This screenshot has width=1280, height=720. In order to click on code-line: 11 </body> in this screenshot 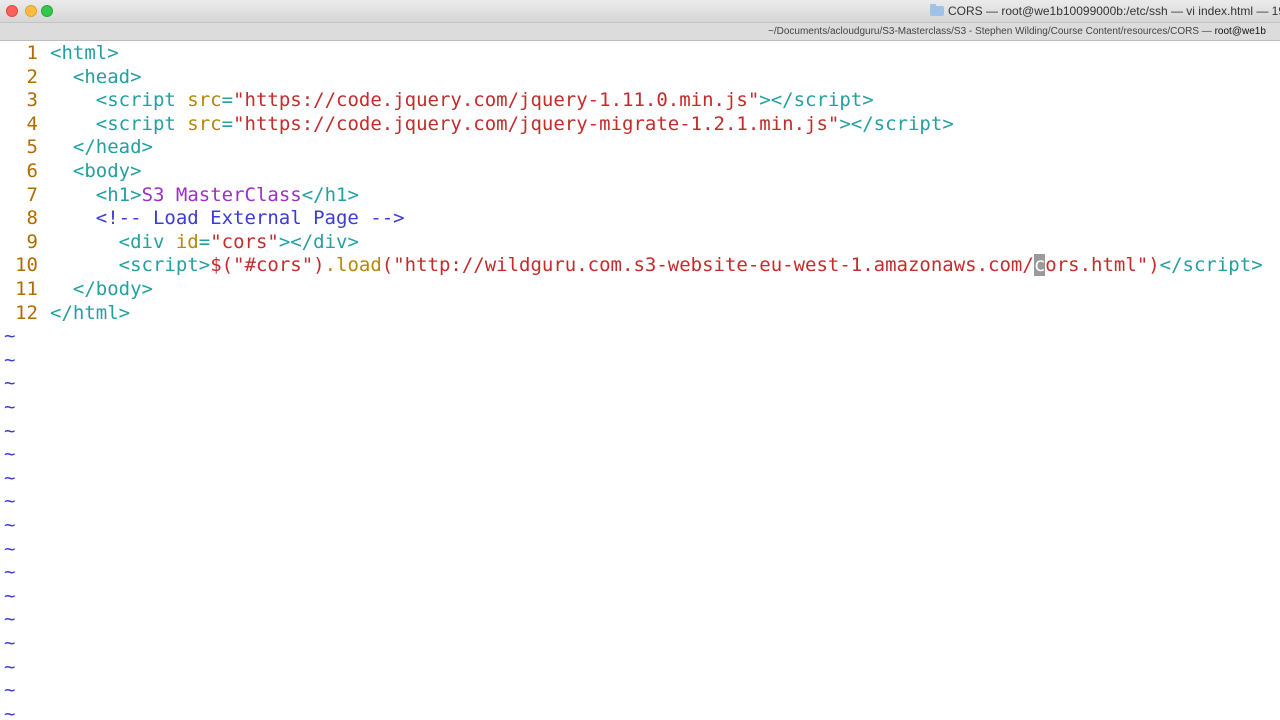, I will do `click(76, 289)`.